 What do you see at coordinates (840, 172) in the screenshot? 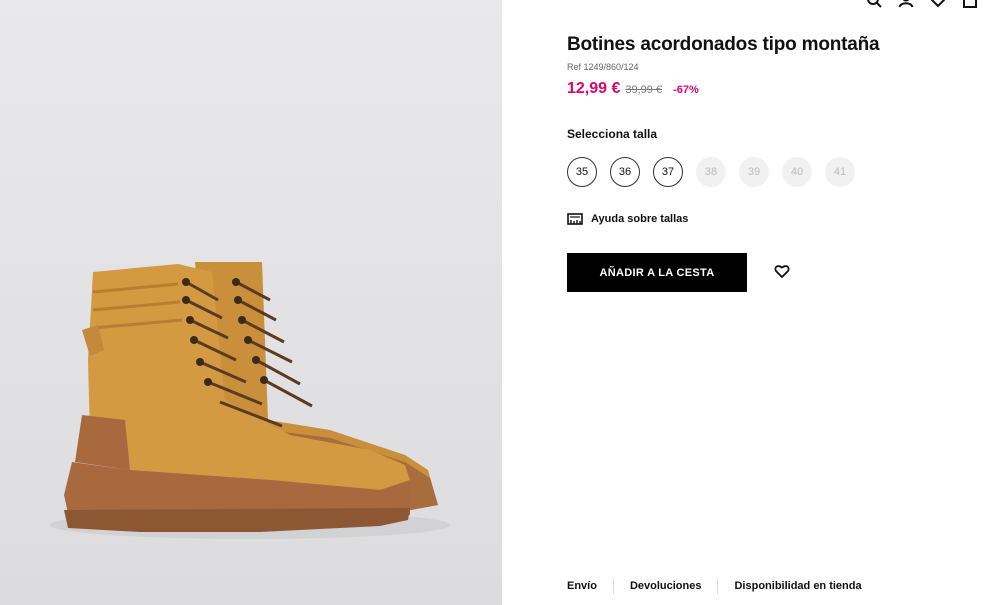
I see `size-option-41: 41` at bounding box center [840, 172].